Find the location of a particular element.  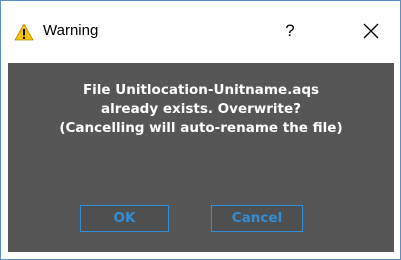

window-title: Warning is located at coordinates (71, 30).